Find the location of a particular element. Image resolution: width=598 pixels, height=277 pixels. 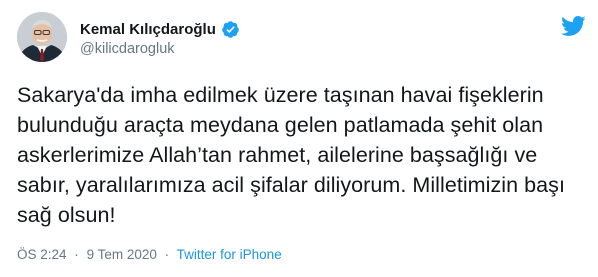

author-handle: @kilicdarogluk is located at coordinates (160, 49).